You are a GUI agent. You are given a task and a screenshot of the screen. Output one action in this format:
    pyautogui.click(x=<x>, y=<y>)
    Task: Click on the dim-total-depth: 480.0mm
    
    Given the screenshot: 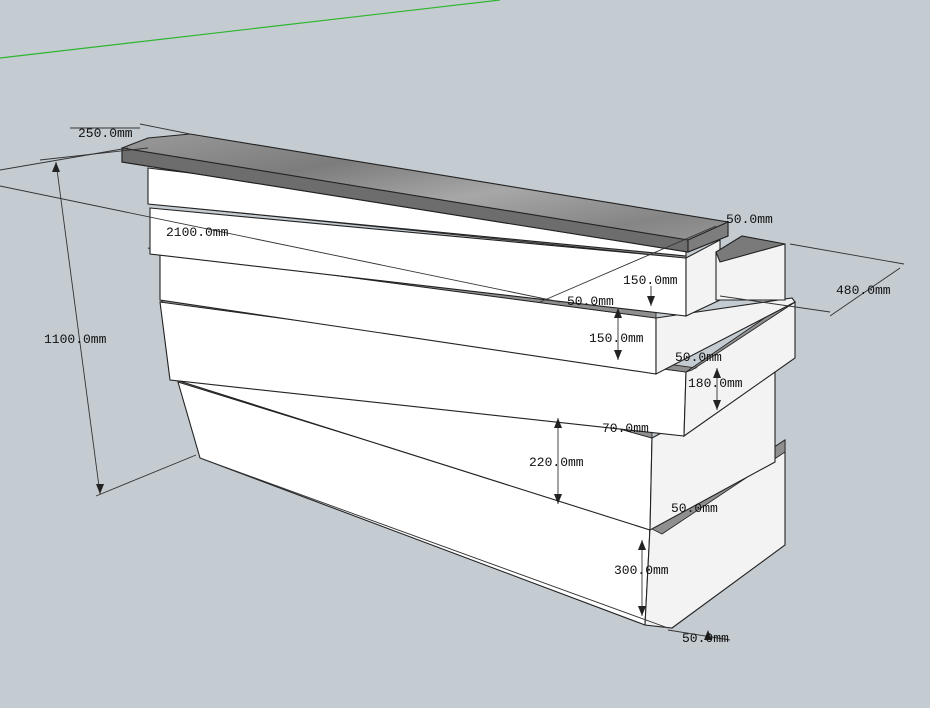 What is the action you would take?
    pyautogui.click(x=863, y=290)
    